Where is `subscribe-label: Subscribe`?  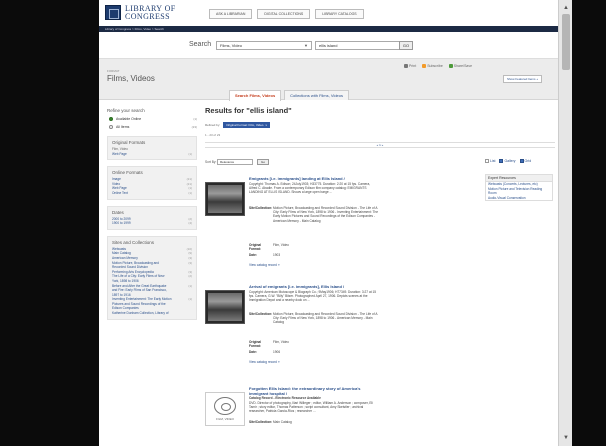
subscribe-label: Subscribe is located at coordinates (435, 66).